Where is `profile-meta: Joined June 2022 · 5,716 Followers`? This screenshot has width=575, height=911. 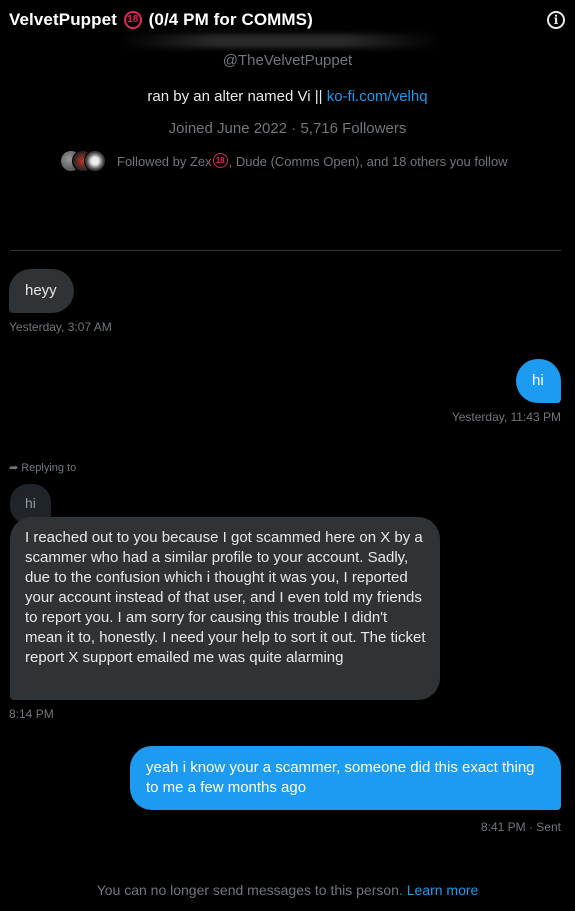
profile-meta: Joined June 2022 · 5,716 Followers is located at coordinates (287, 128).